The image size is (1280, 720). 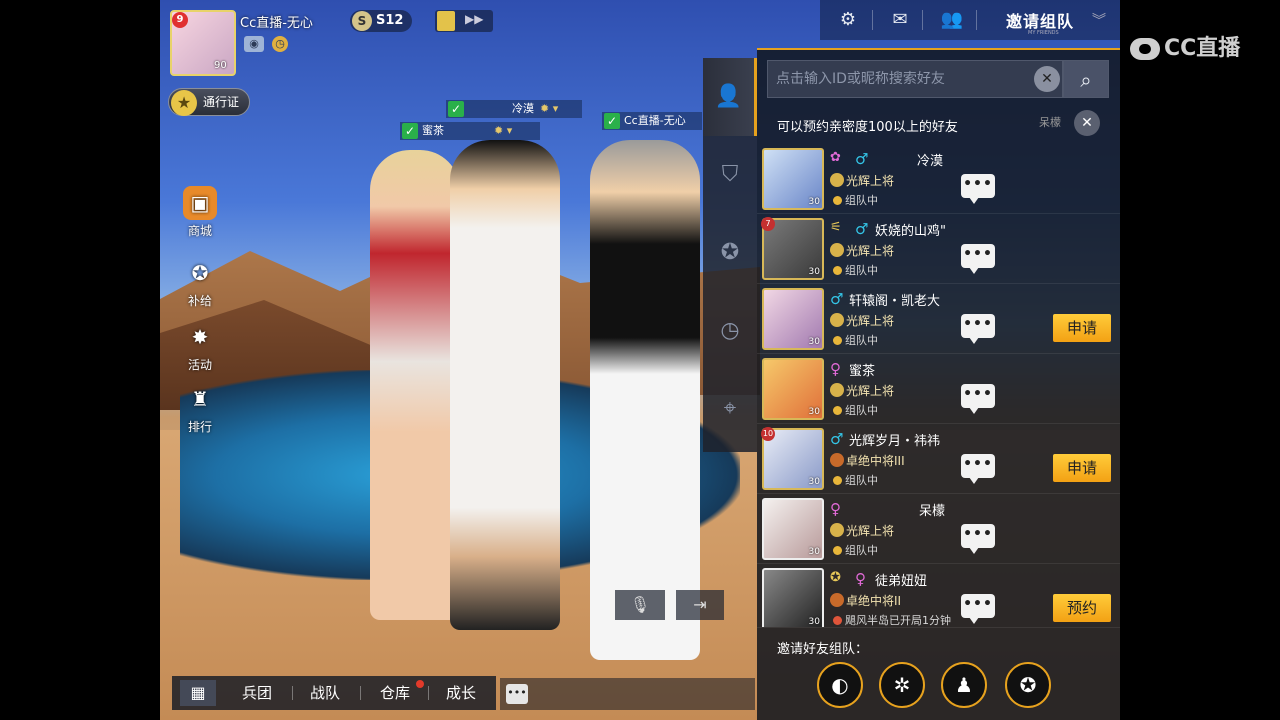 What do you see at coordinates (1082, 608) in the screenshot?
I see `reserve-button: 预约` at bounding box center [1082, 608].